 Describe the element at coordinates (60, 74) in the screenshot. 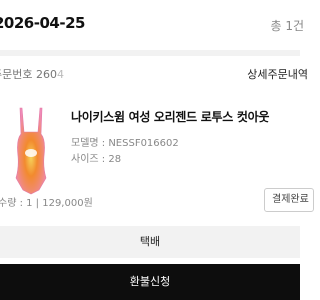

I see `order-number-masked: 4` at that location.